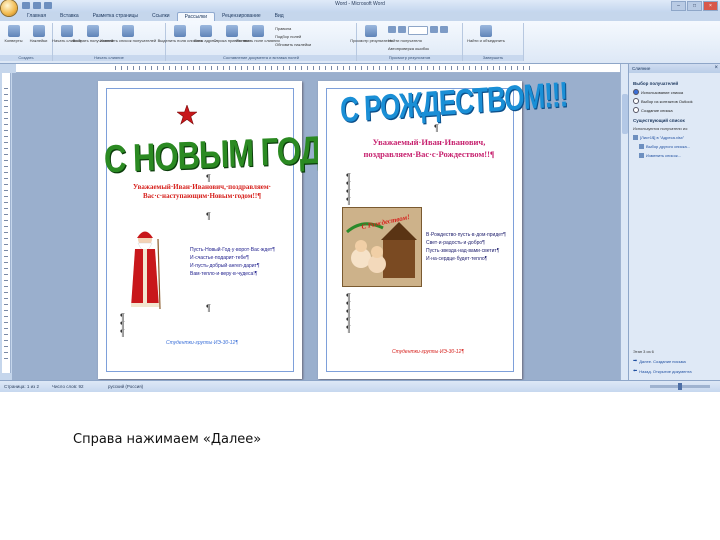 This screenshot has width=720, height=540. I want to click on section-heading: Выбор получателей, so click(656, 83).